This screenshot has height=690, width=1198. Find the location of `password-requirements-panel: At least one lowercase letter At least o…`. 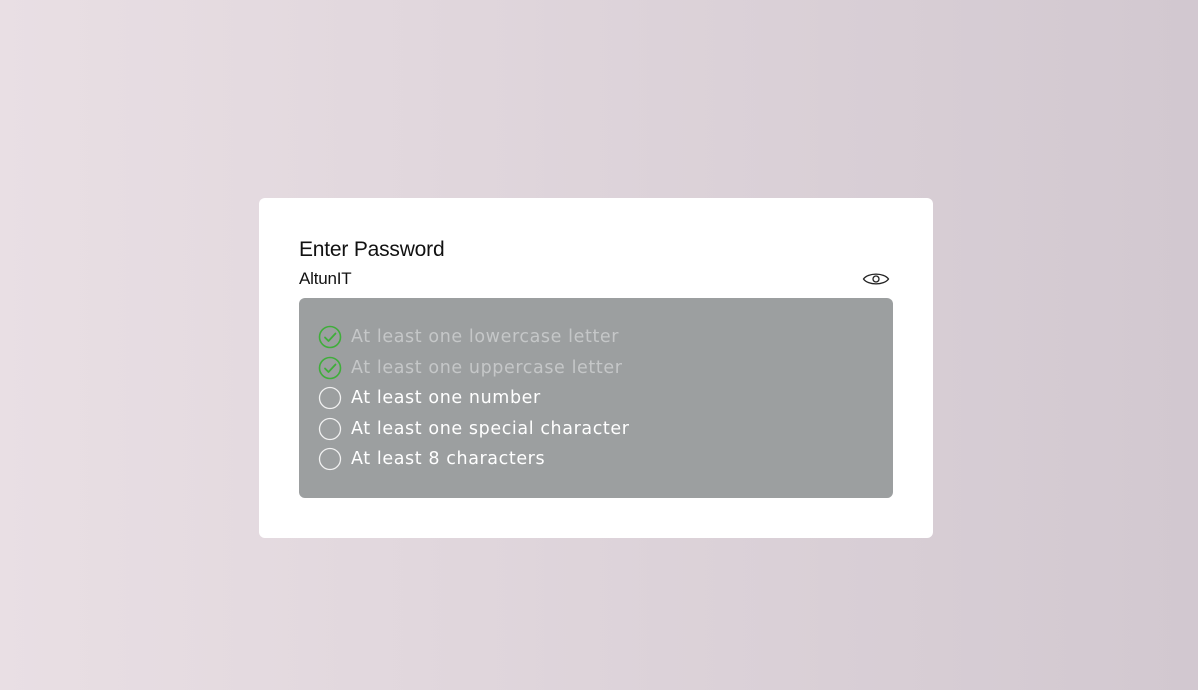

password-requirements-panel: At least one lowercase letter At least o… is located at coordinates (596, 398).